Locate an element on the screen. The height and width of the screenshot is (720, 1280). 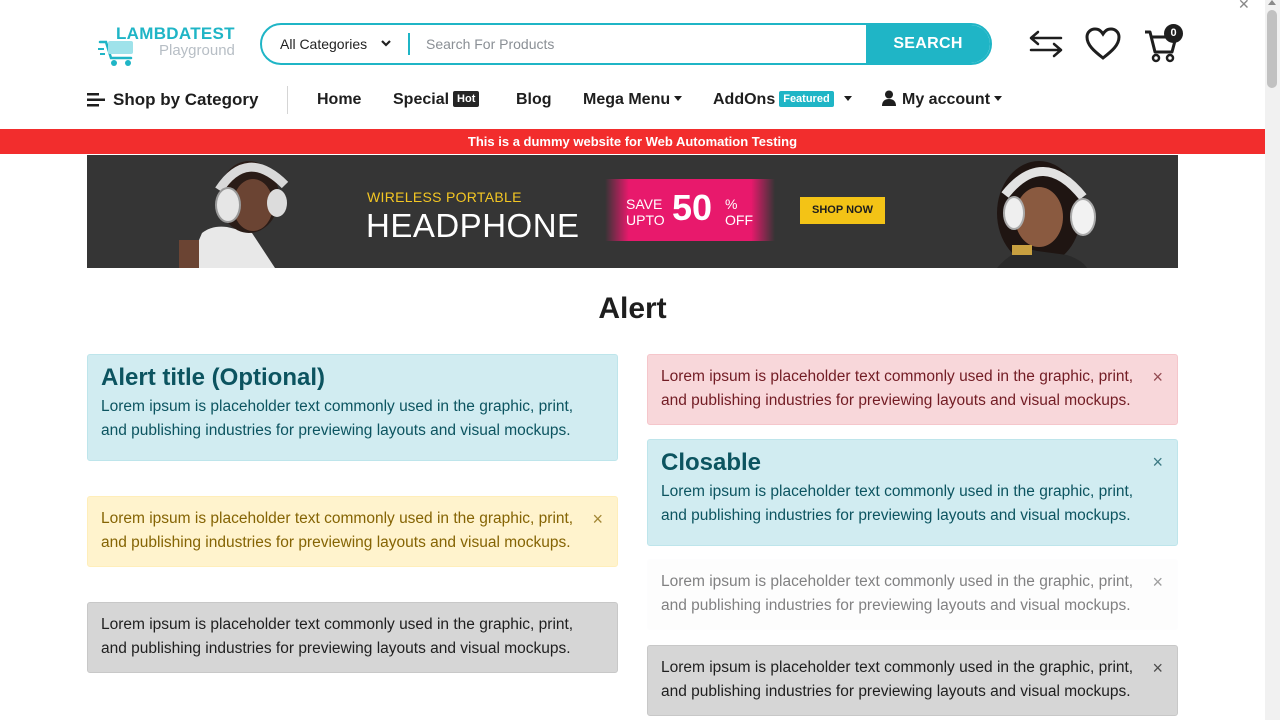
search-input is located at coordinates (646, 44).